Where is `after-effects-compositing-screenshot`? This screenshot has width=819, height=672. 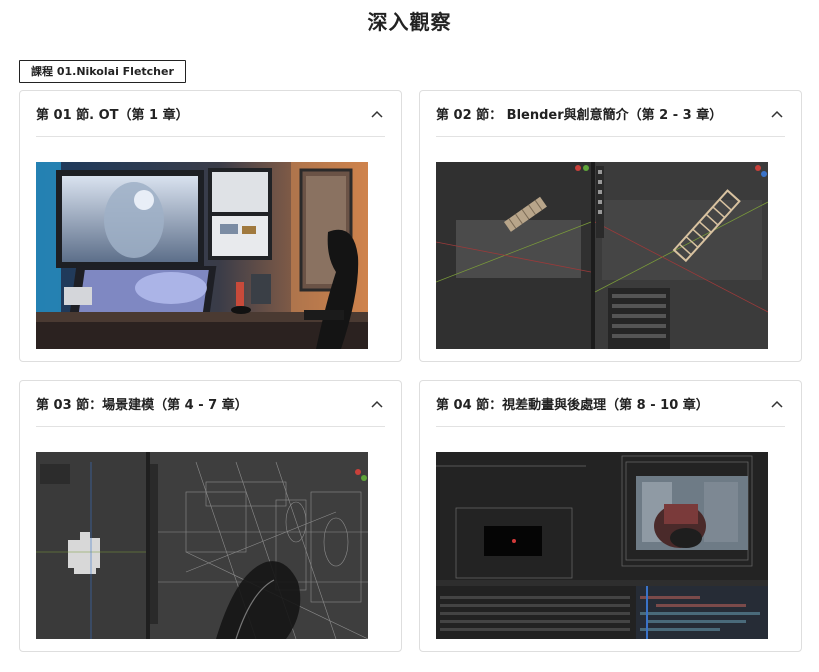
after-effects-compositing-screenshot is located at coordinates (602, 545).